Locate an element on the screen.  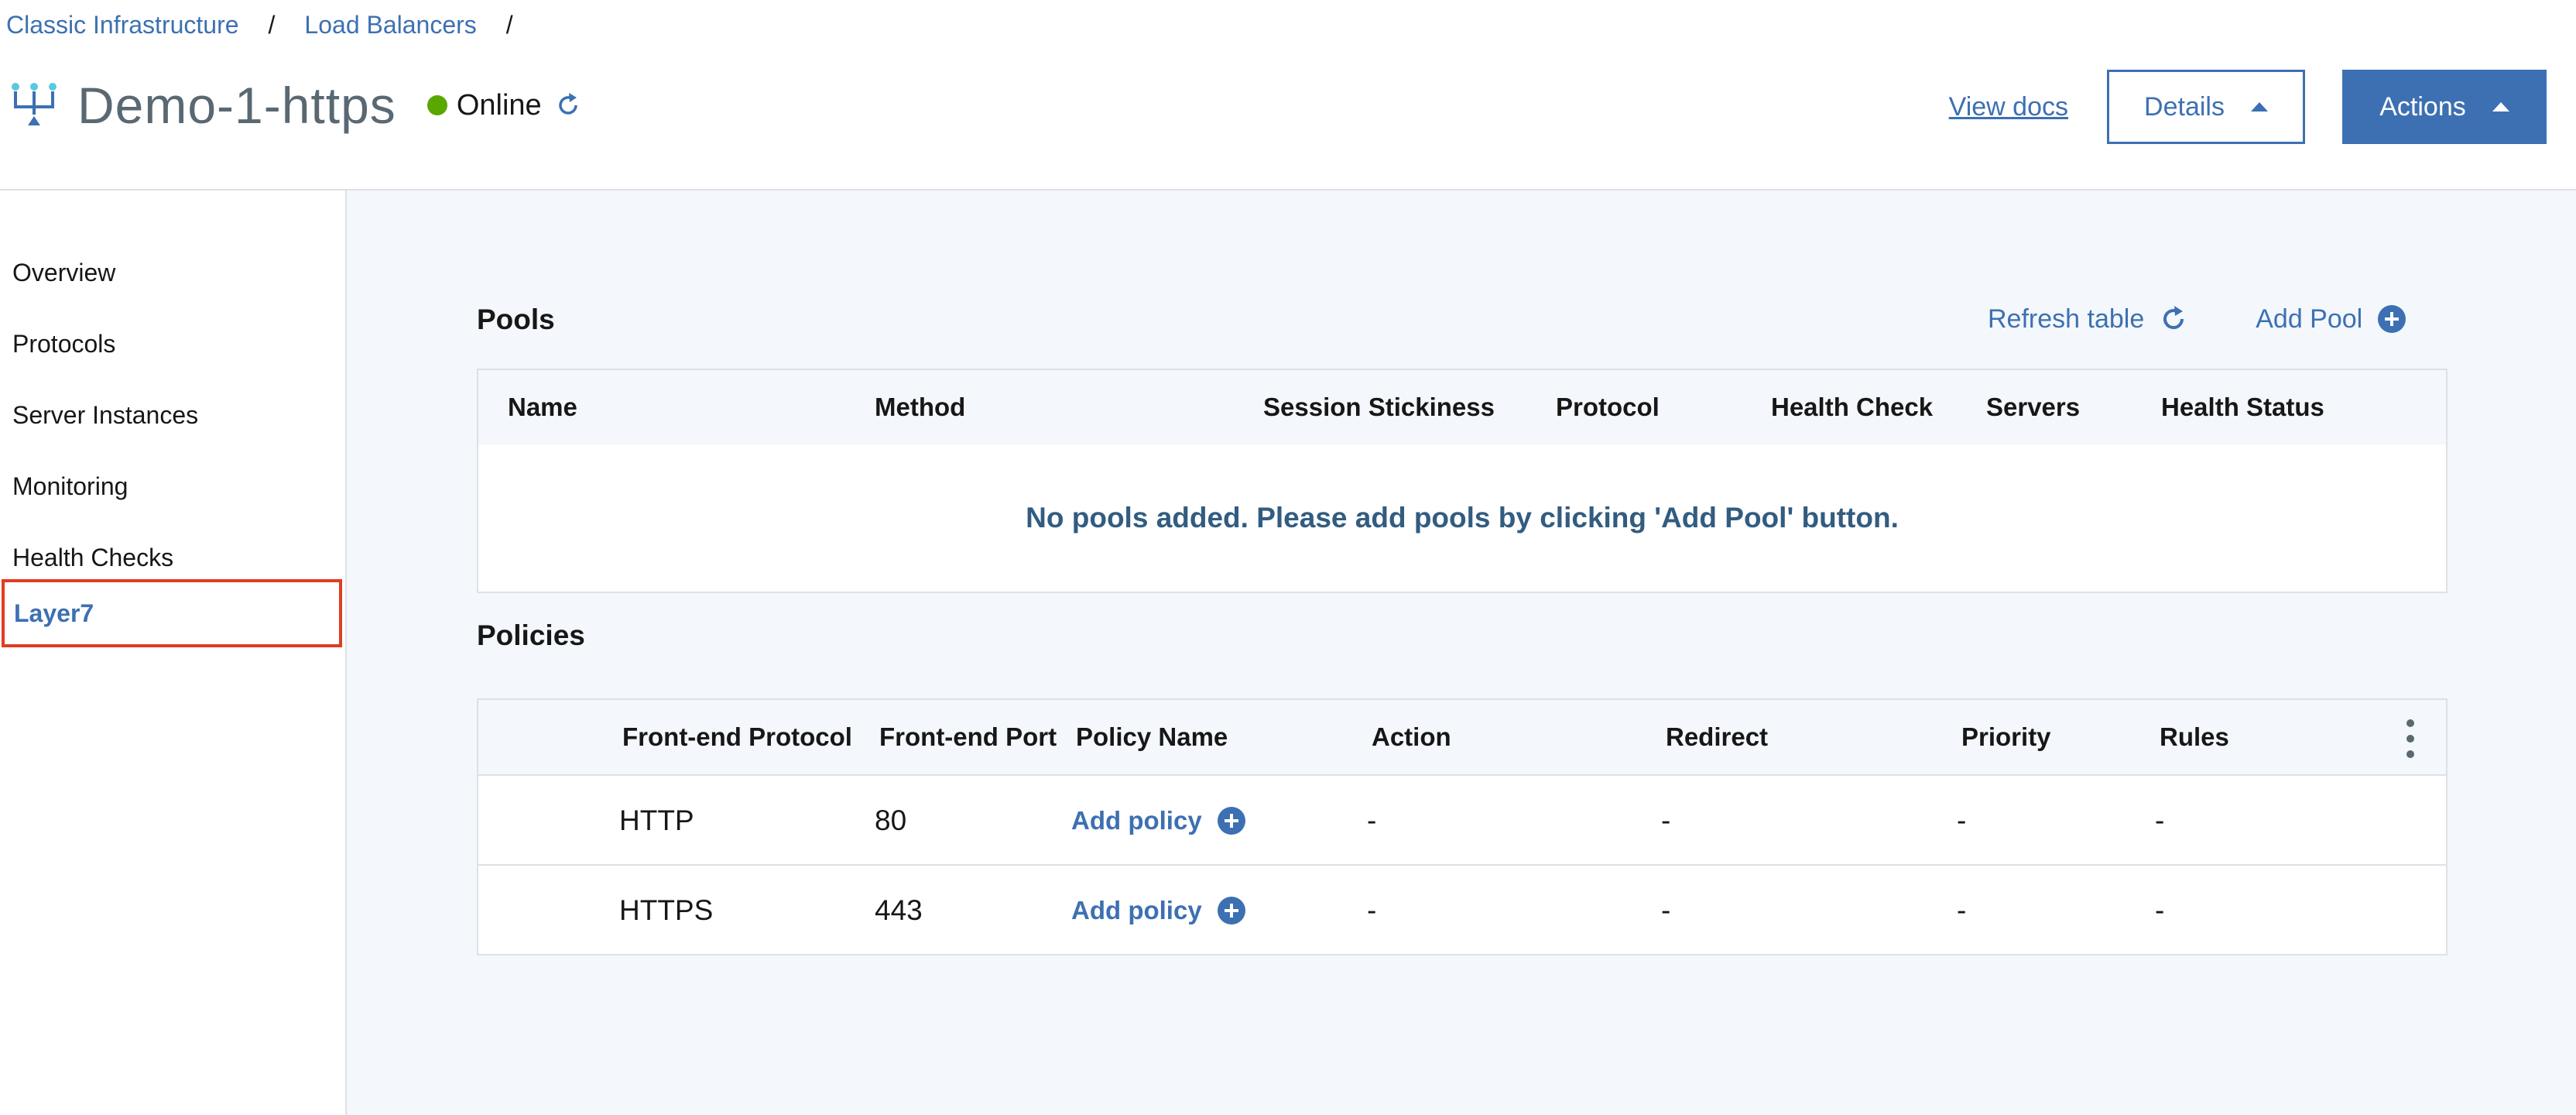
sidebar-item-label: Overview is located at coordinates (64, 272).